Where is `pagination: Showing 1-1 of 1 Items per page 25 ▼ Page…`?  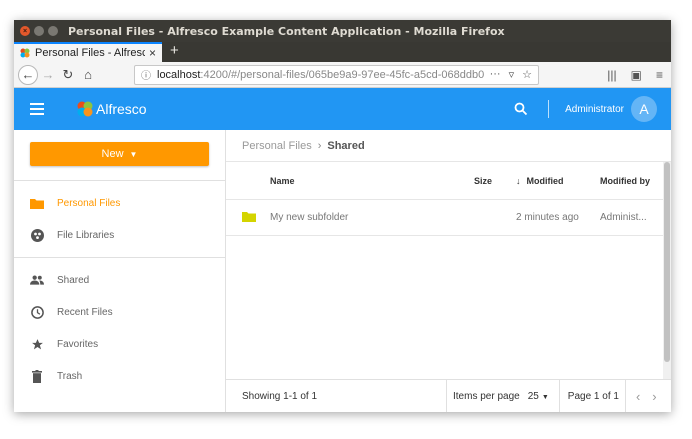
pagination: Showing 1-1 of 1 Items per page 25 ▼ Page… is located at coordinates (448, 395).